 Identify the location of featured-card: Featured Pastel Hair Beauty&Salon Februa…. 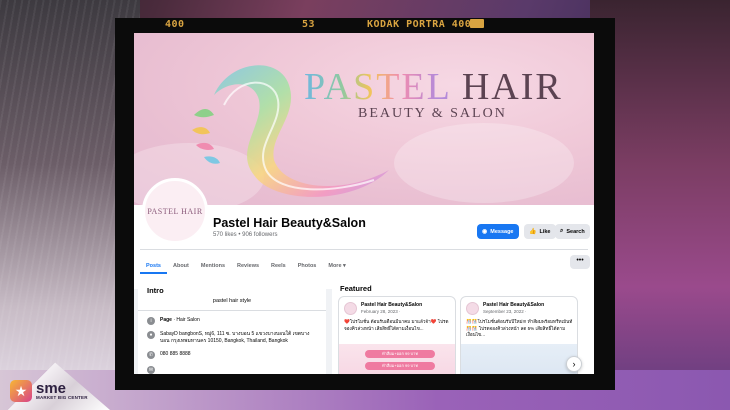
(463, 327).